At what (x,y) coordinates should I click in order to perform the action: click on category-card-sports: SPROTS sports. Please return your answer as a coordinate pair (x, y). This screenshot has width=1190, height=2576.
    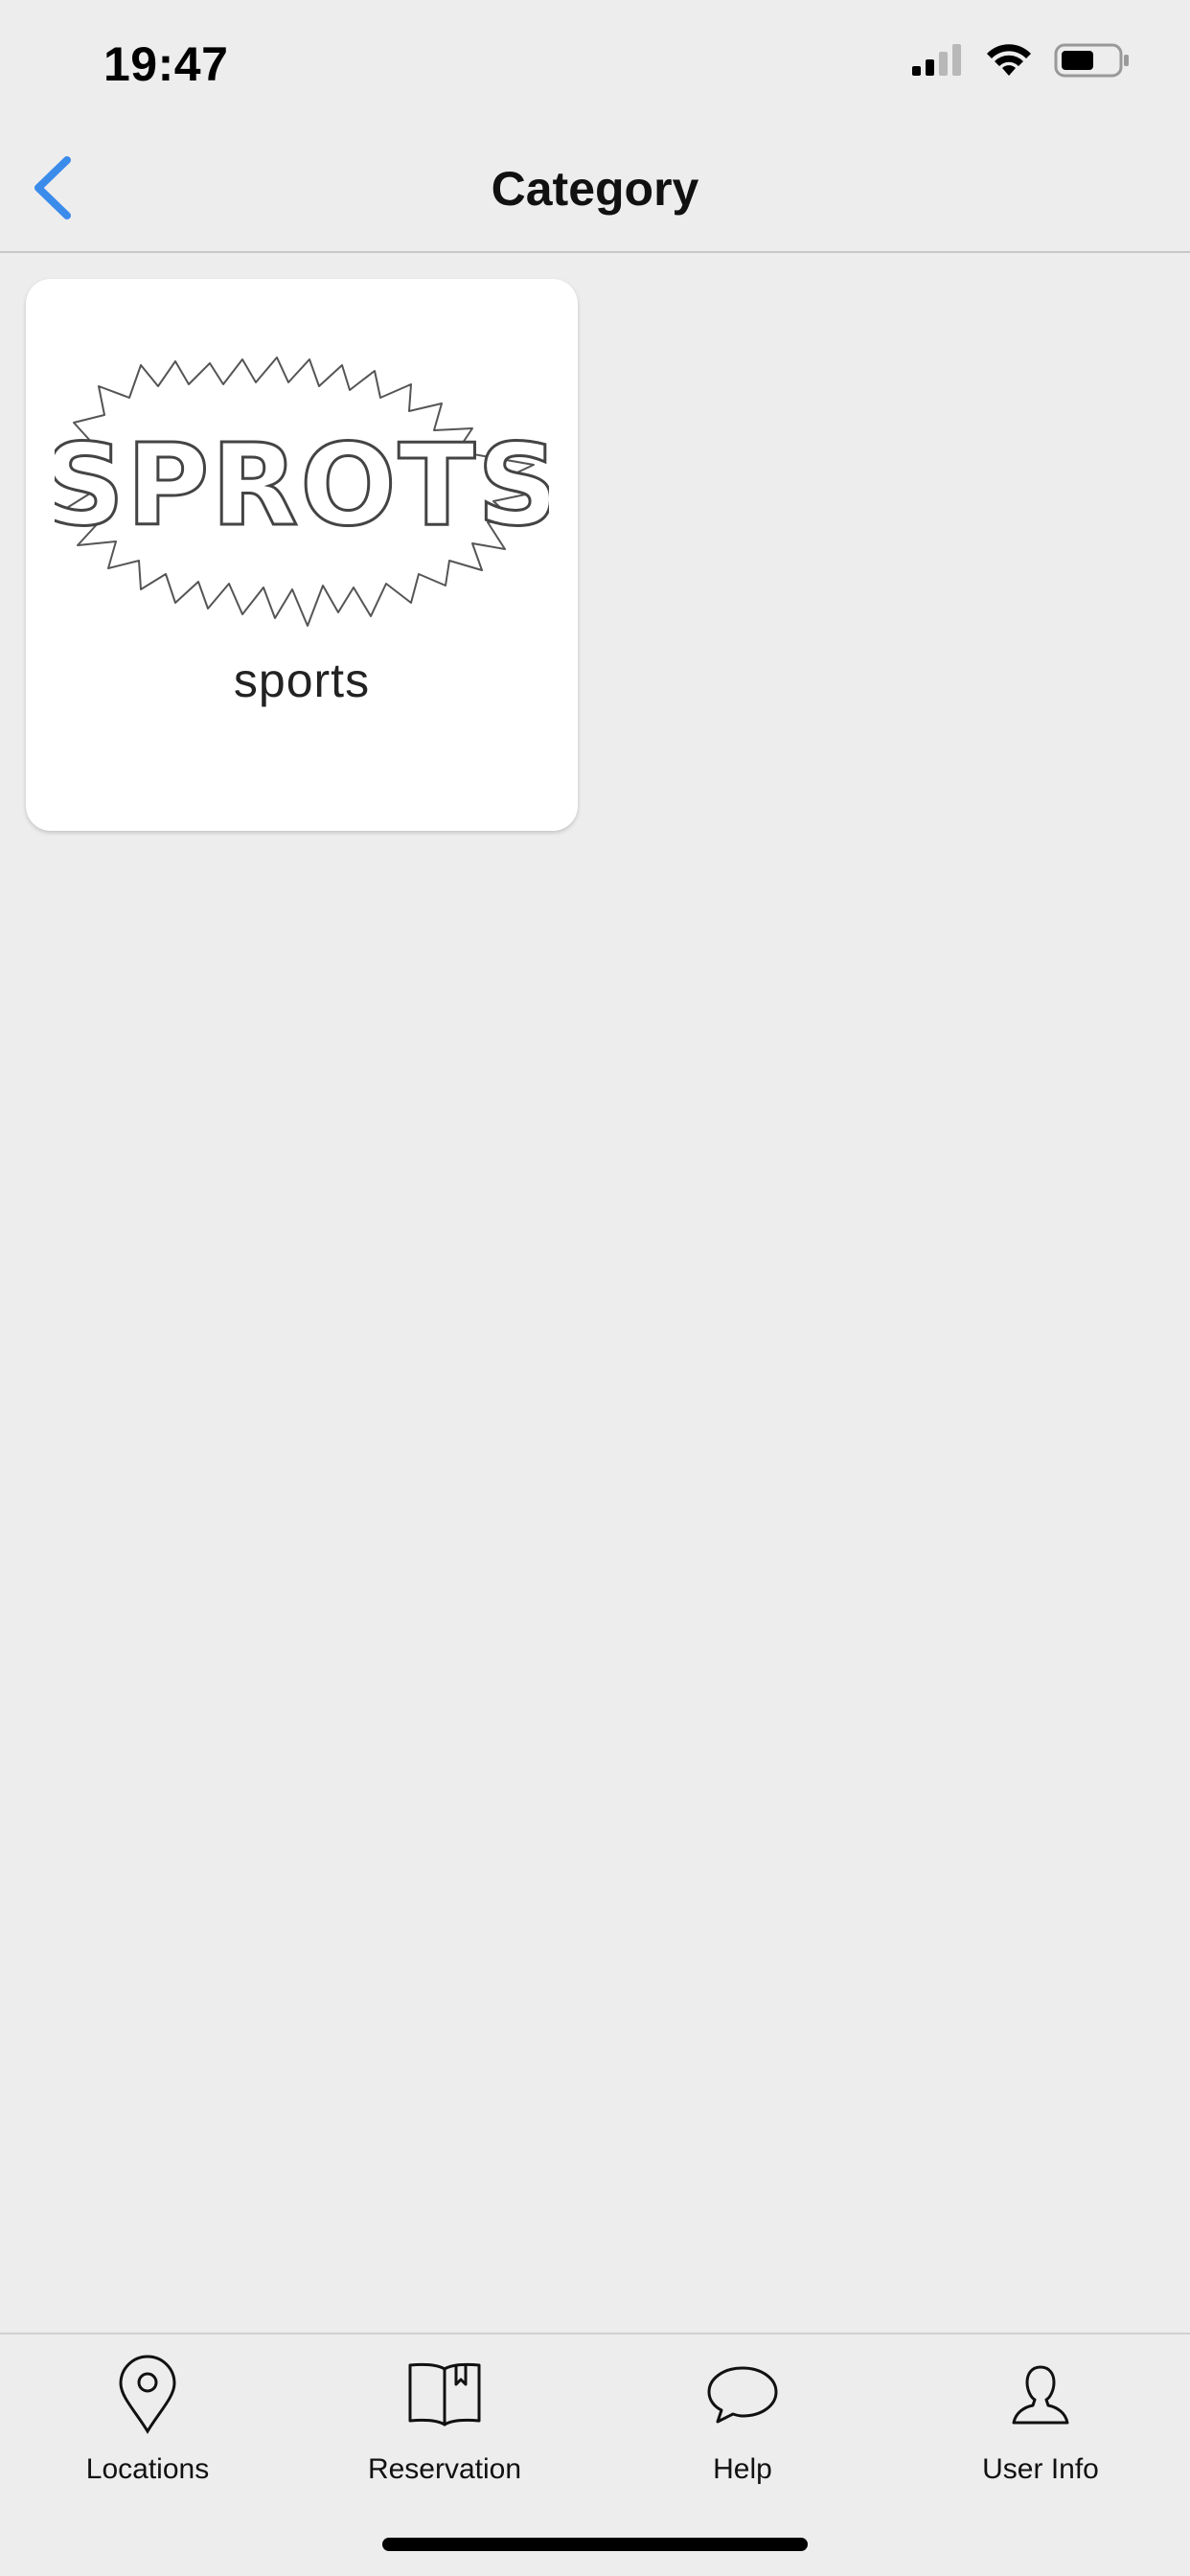
    Looking at the image, I should click on (302, 555).